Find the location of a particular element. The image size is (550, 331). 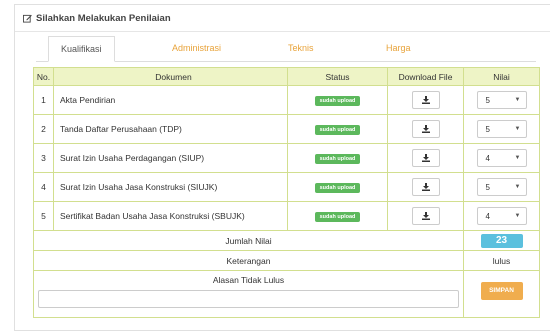

document-name: Akta Pendirian is located at coordinates (170, 100).